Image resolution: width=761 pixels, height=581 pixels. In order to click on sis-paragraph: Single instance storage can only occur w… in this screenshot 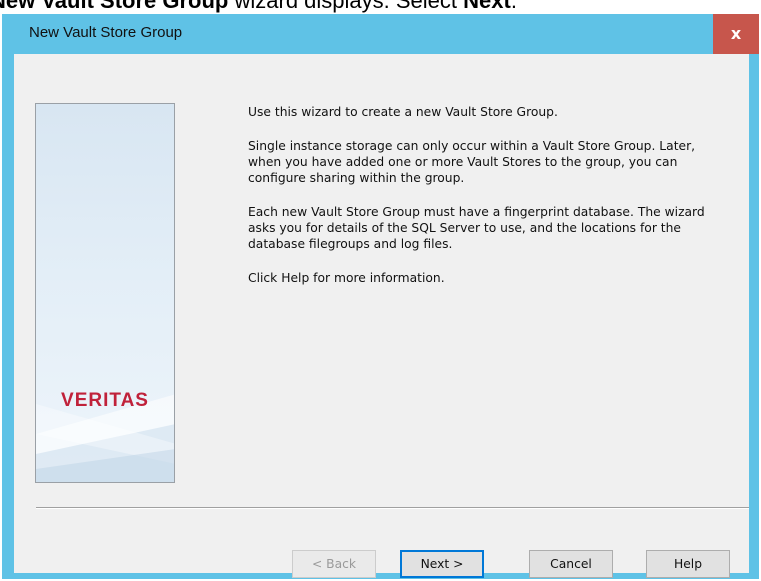, I will do `click(472, 162)`.